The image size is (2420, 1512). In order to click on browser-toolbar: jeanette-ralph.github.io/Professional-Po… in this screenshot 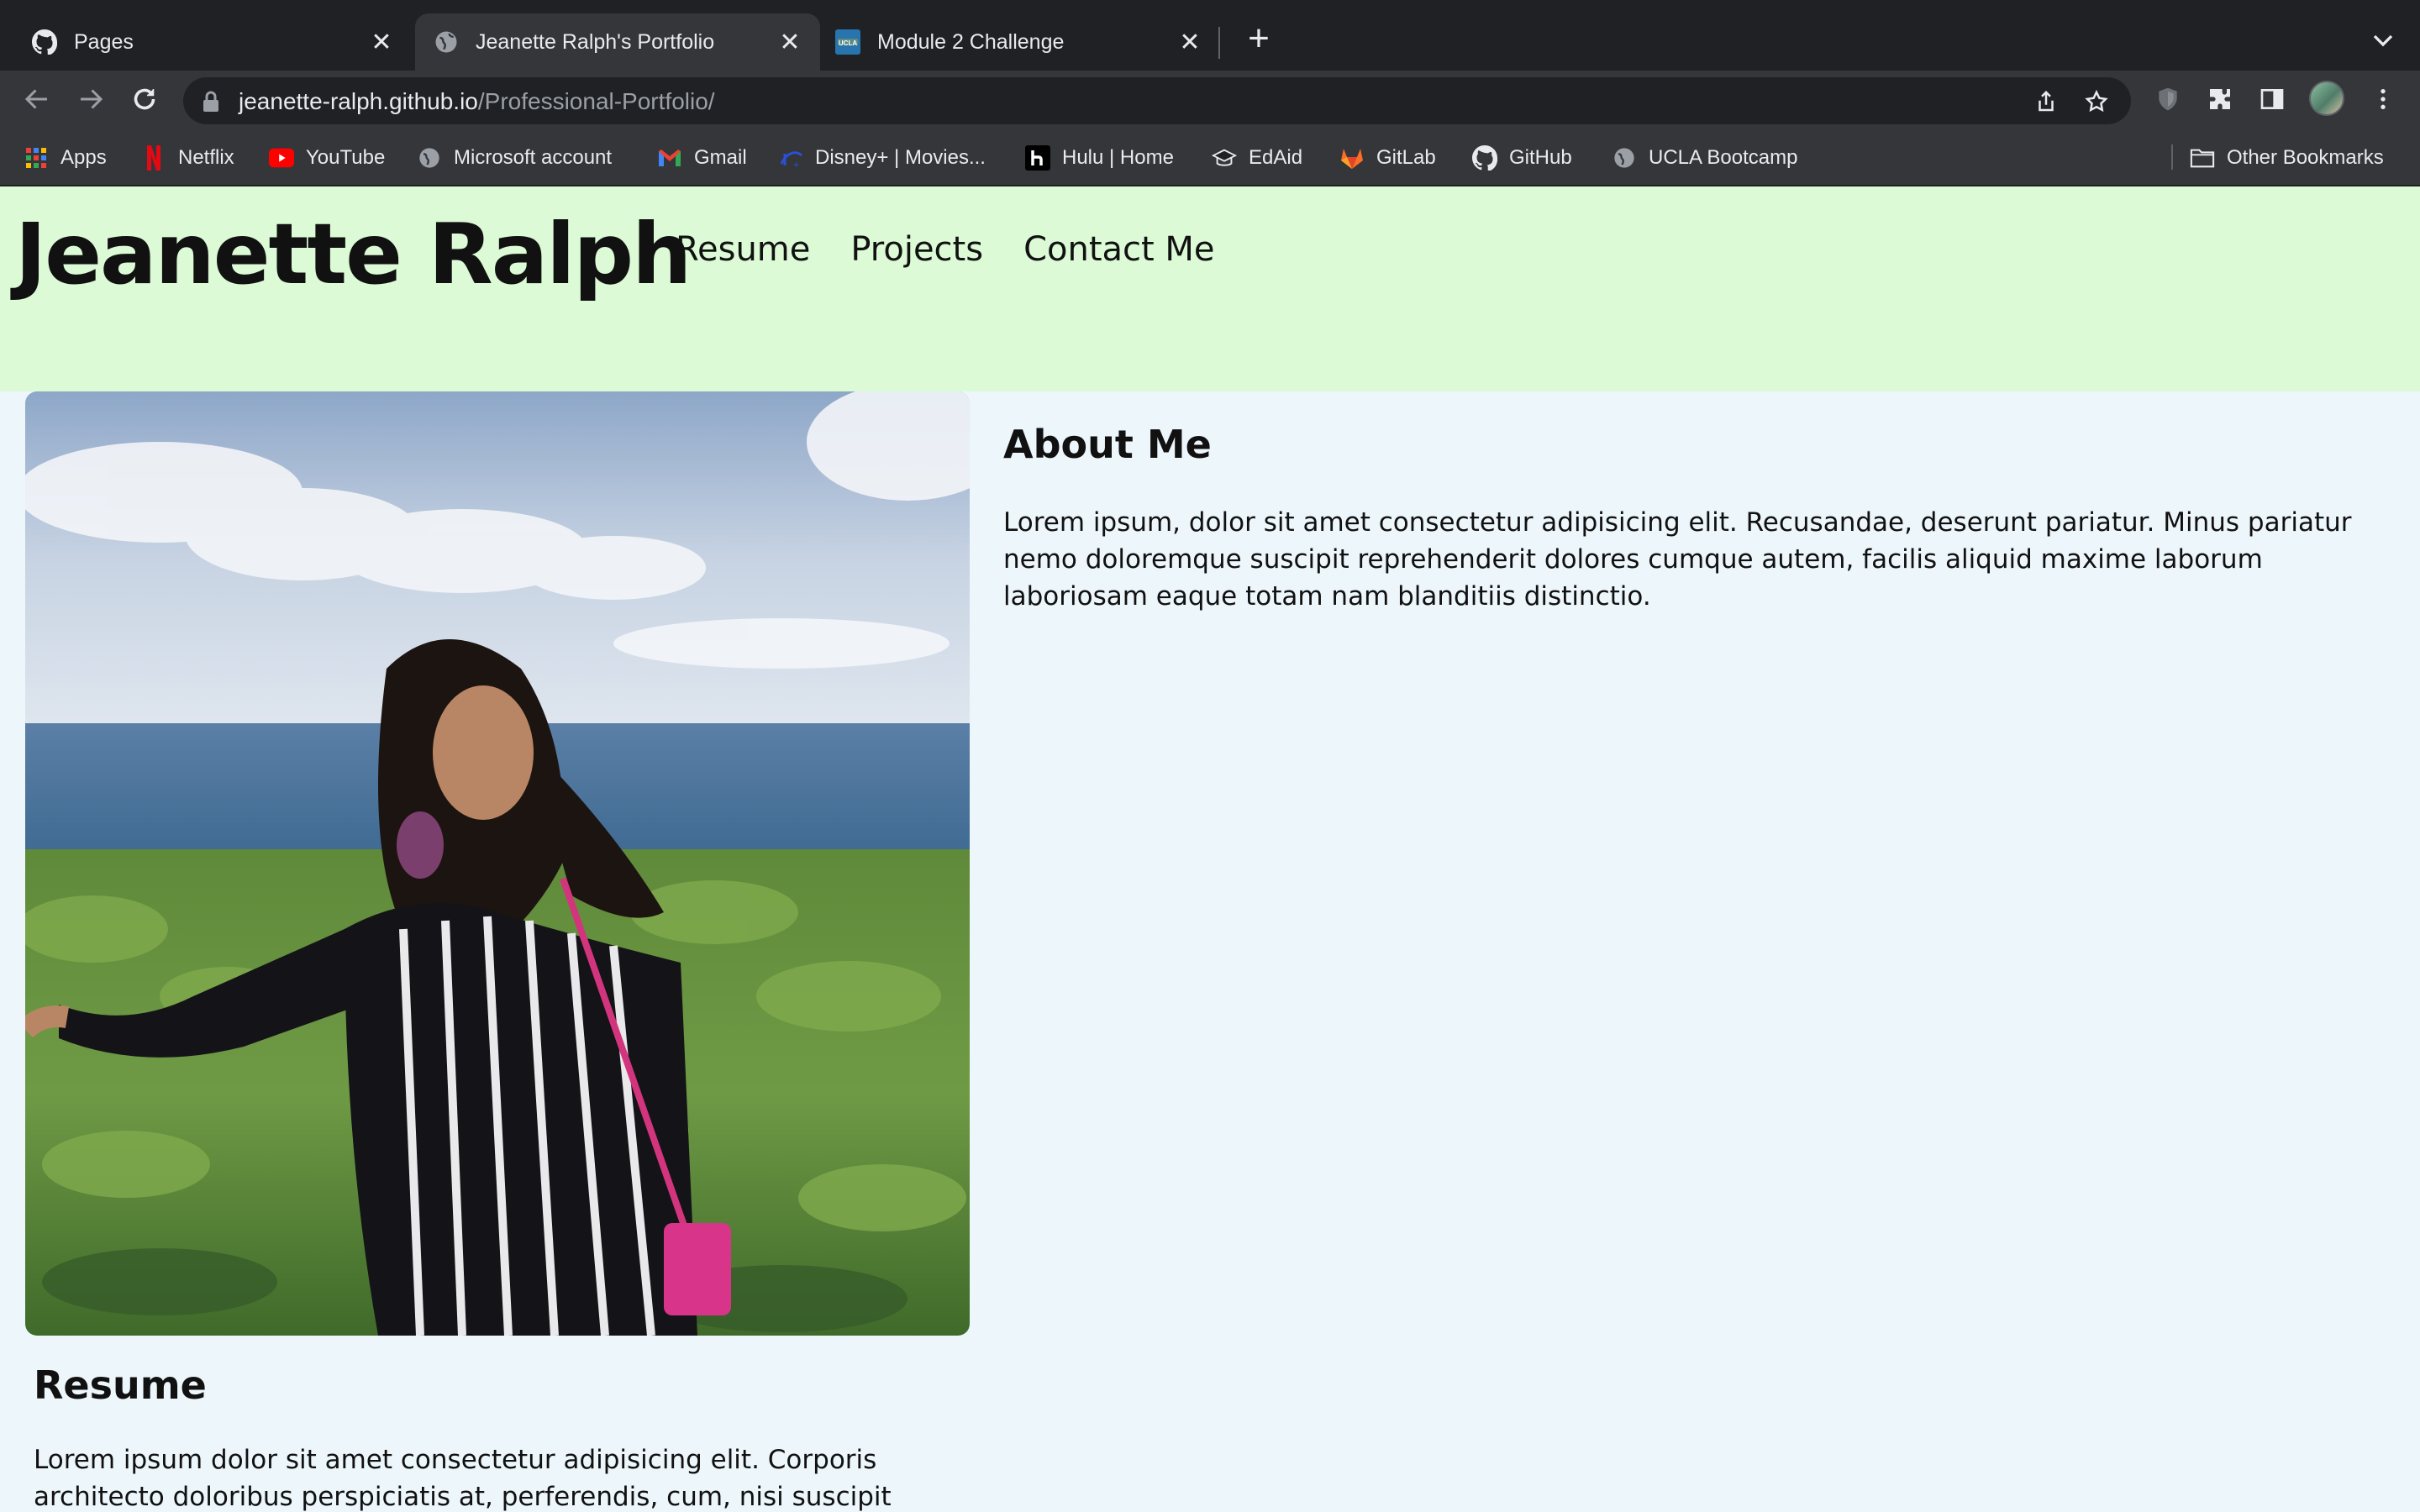, I will do `click(1210, 99)`.